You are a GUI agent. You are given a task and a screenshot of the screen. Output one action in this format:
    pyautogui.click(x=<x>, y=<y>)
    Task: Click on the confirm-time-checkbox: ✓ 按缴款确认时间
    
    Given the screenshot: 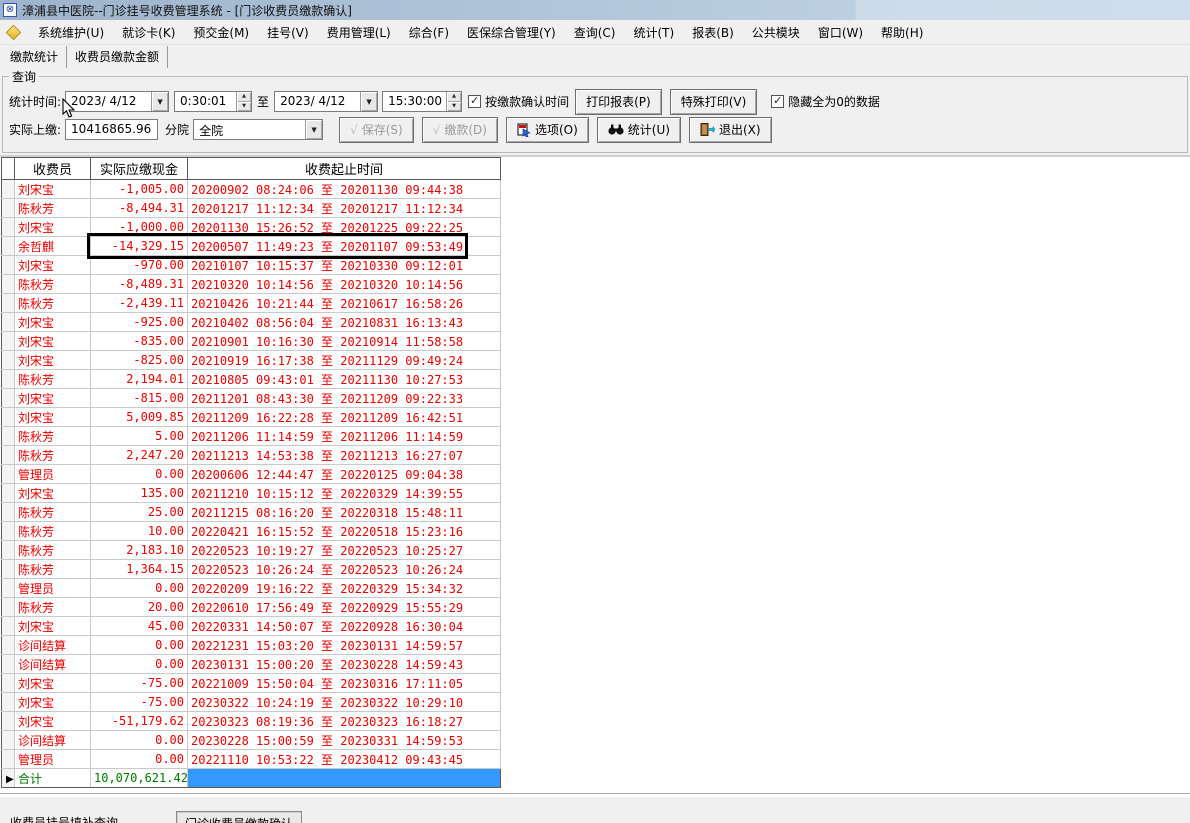 What is the action you would take?
    pyautogui.click(x=518, y=101)
    